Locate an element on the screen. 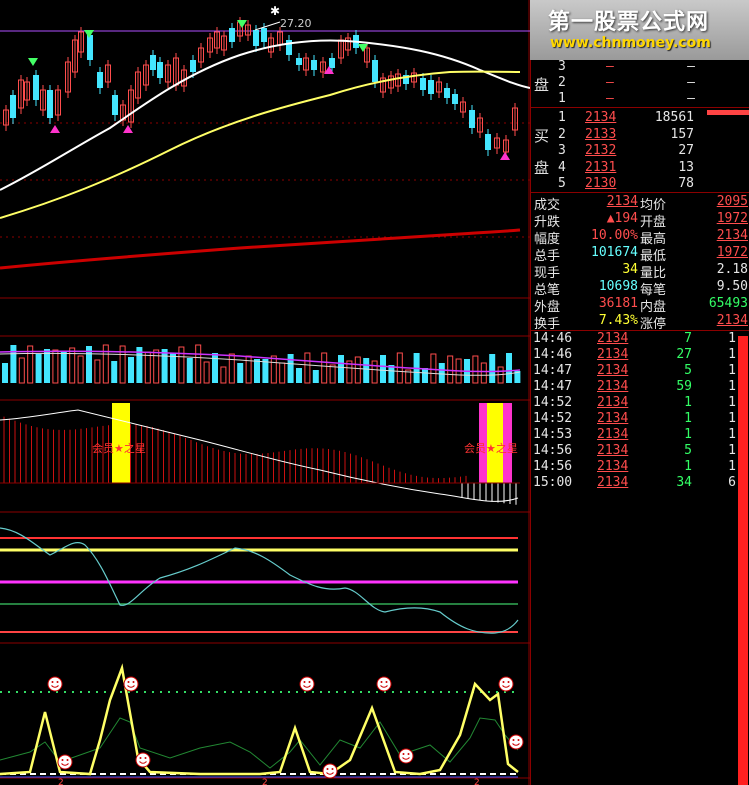 This screenshot has width=749, height=785. axis-tick-3: 2 is located at coordinates (477, 781).